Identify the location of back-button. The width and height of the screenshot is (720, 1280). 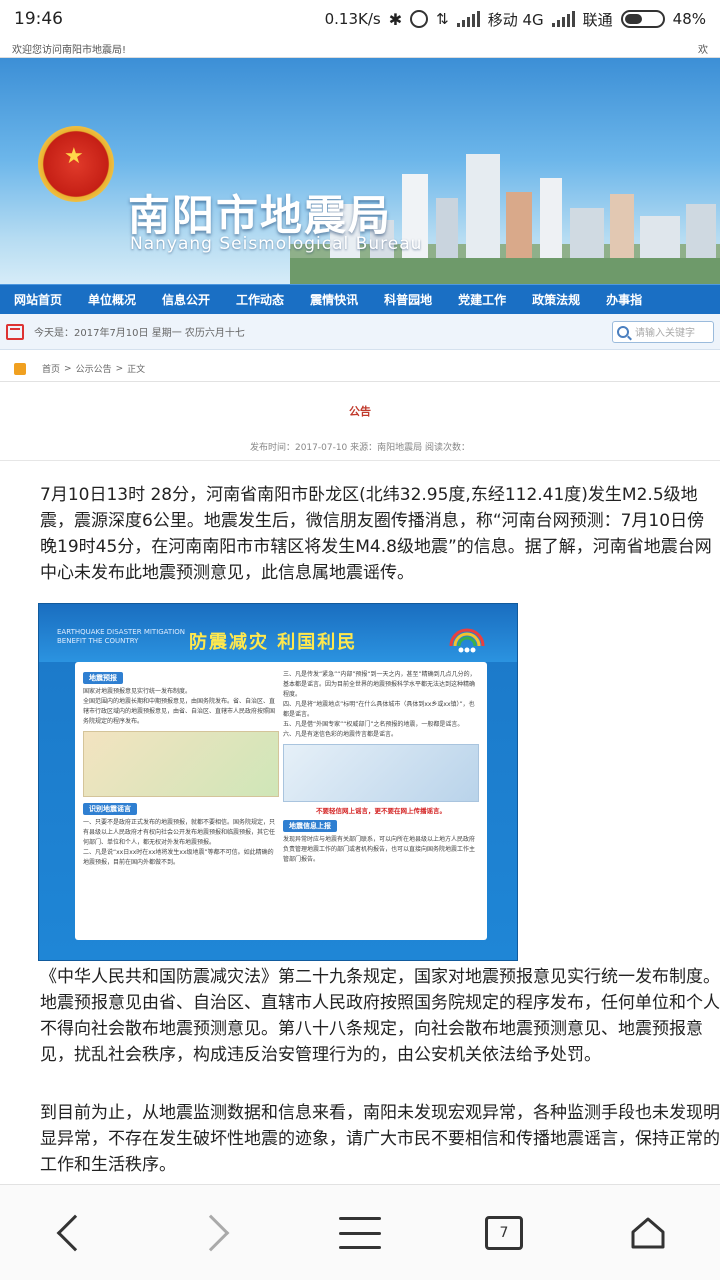
(70, 1232).